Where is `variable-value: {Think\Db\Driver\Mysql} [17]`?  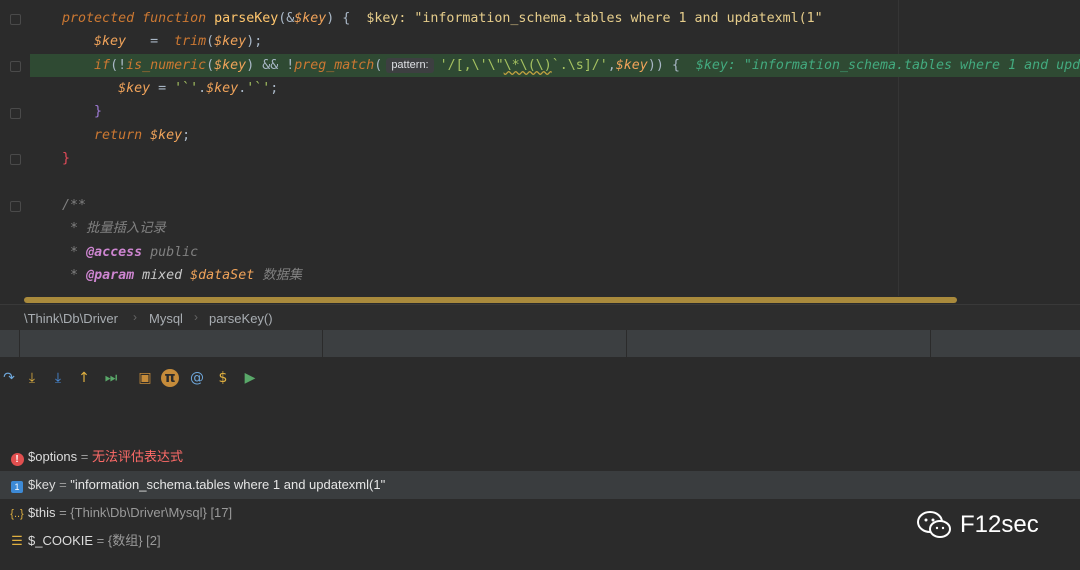 variable-value: {Think\Db\Driver\Mysql} [17] is located at coordinates (151, 512).